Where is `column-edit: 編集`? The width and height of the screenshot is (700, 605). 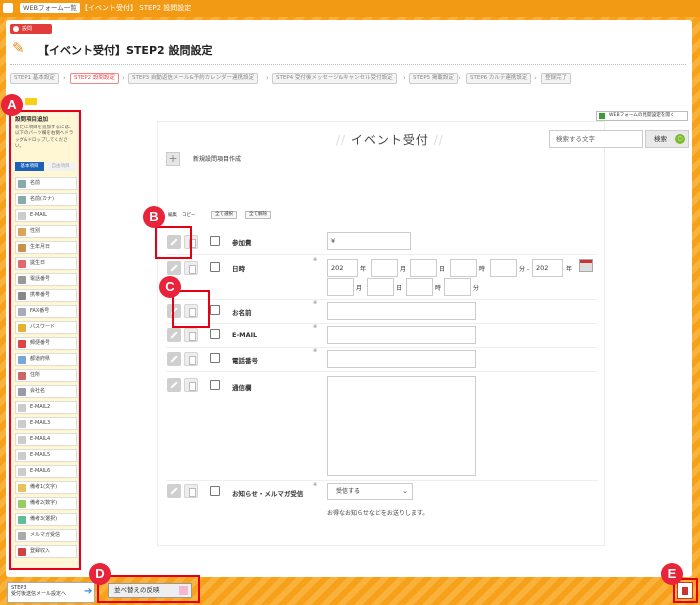
column-edit: 編集 is located at coordinates (172, 215).